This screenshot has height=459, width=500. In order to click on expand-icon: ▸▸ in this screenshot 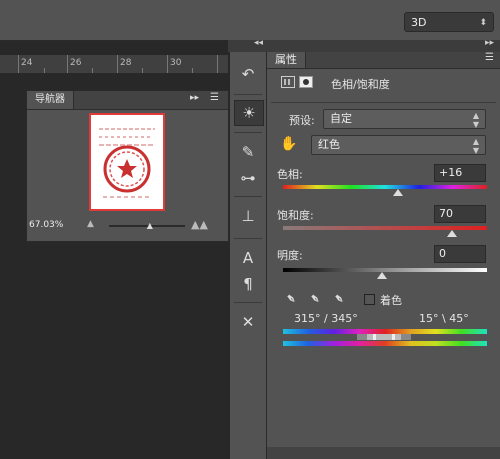, I will do `click(489, 43)`.